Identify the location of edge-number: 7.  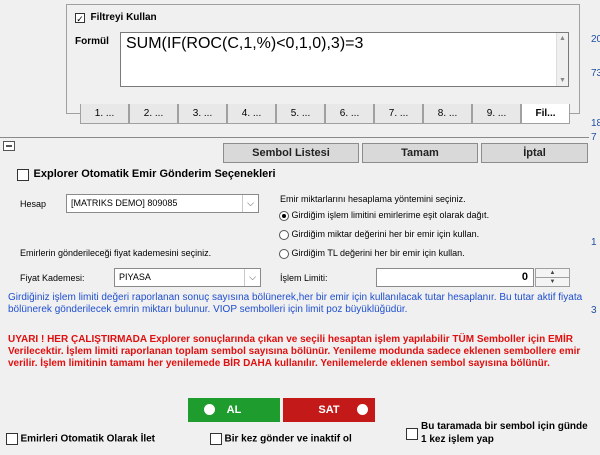
(594, 137).